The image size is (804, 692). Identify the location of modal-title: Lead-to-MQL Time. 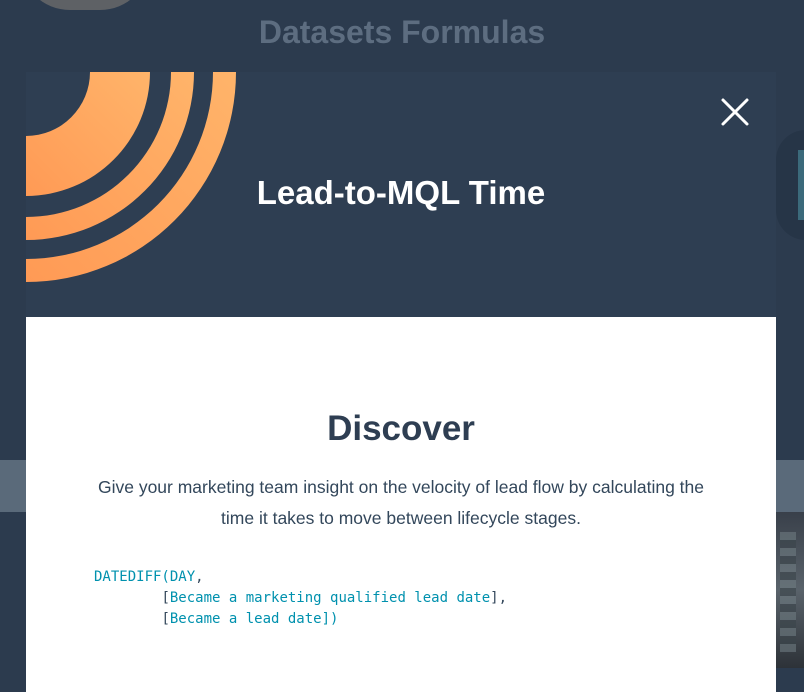
(401, 192).